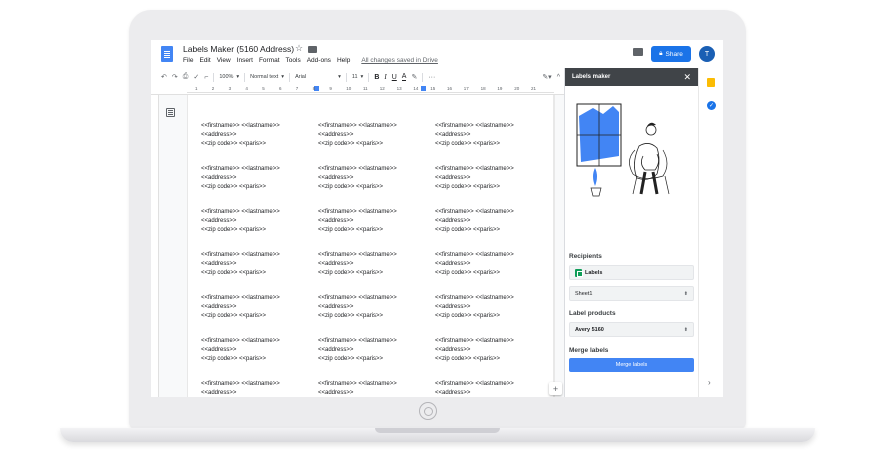 The height and width of the screenshot is (453, 875). What do you see at coordinates (399, 60) in the screenshot?
I see `saved-status-link: All changes saved in Drive` at bounding box center [399, 60].